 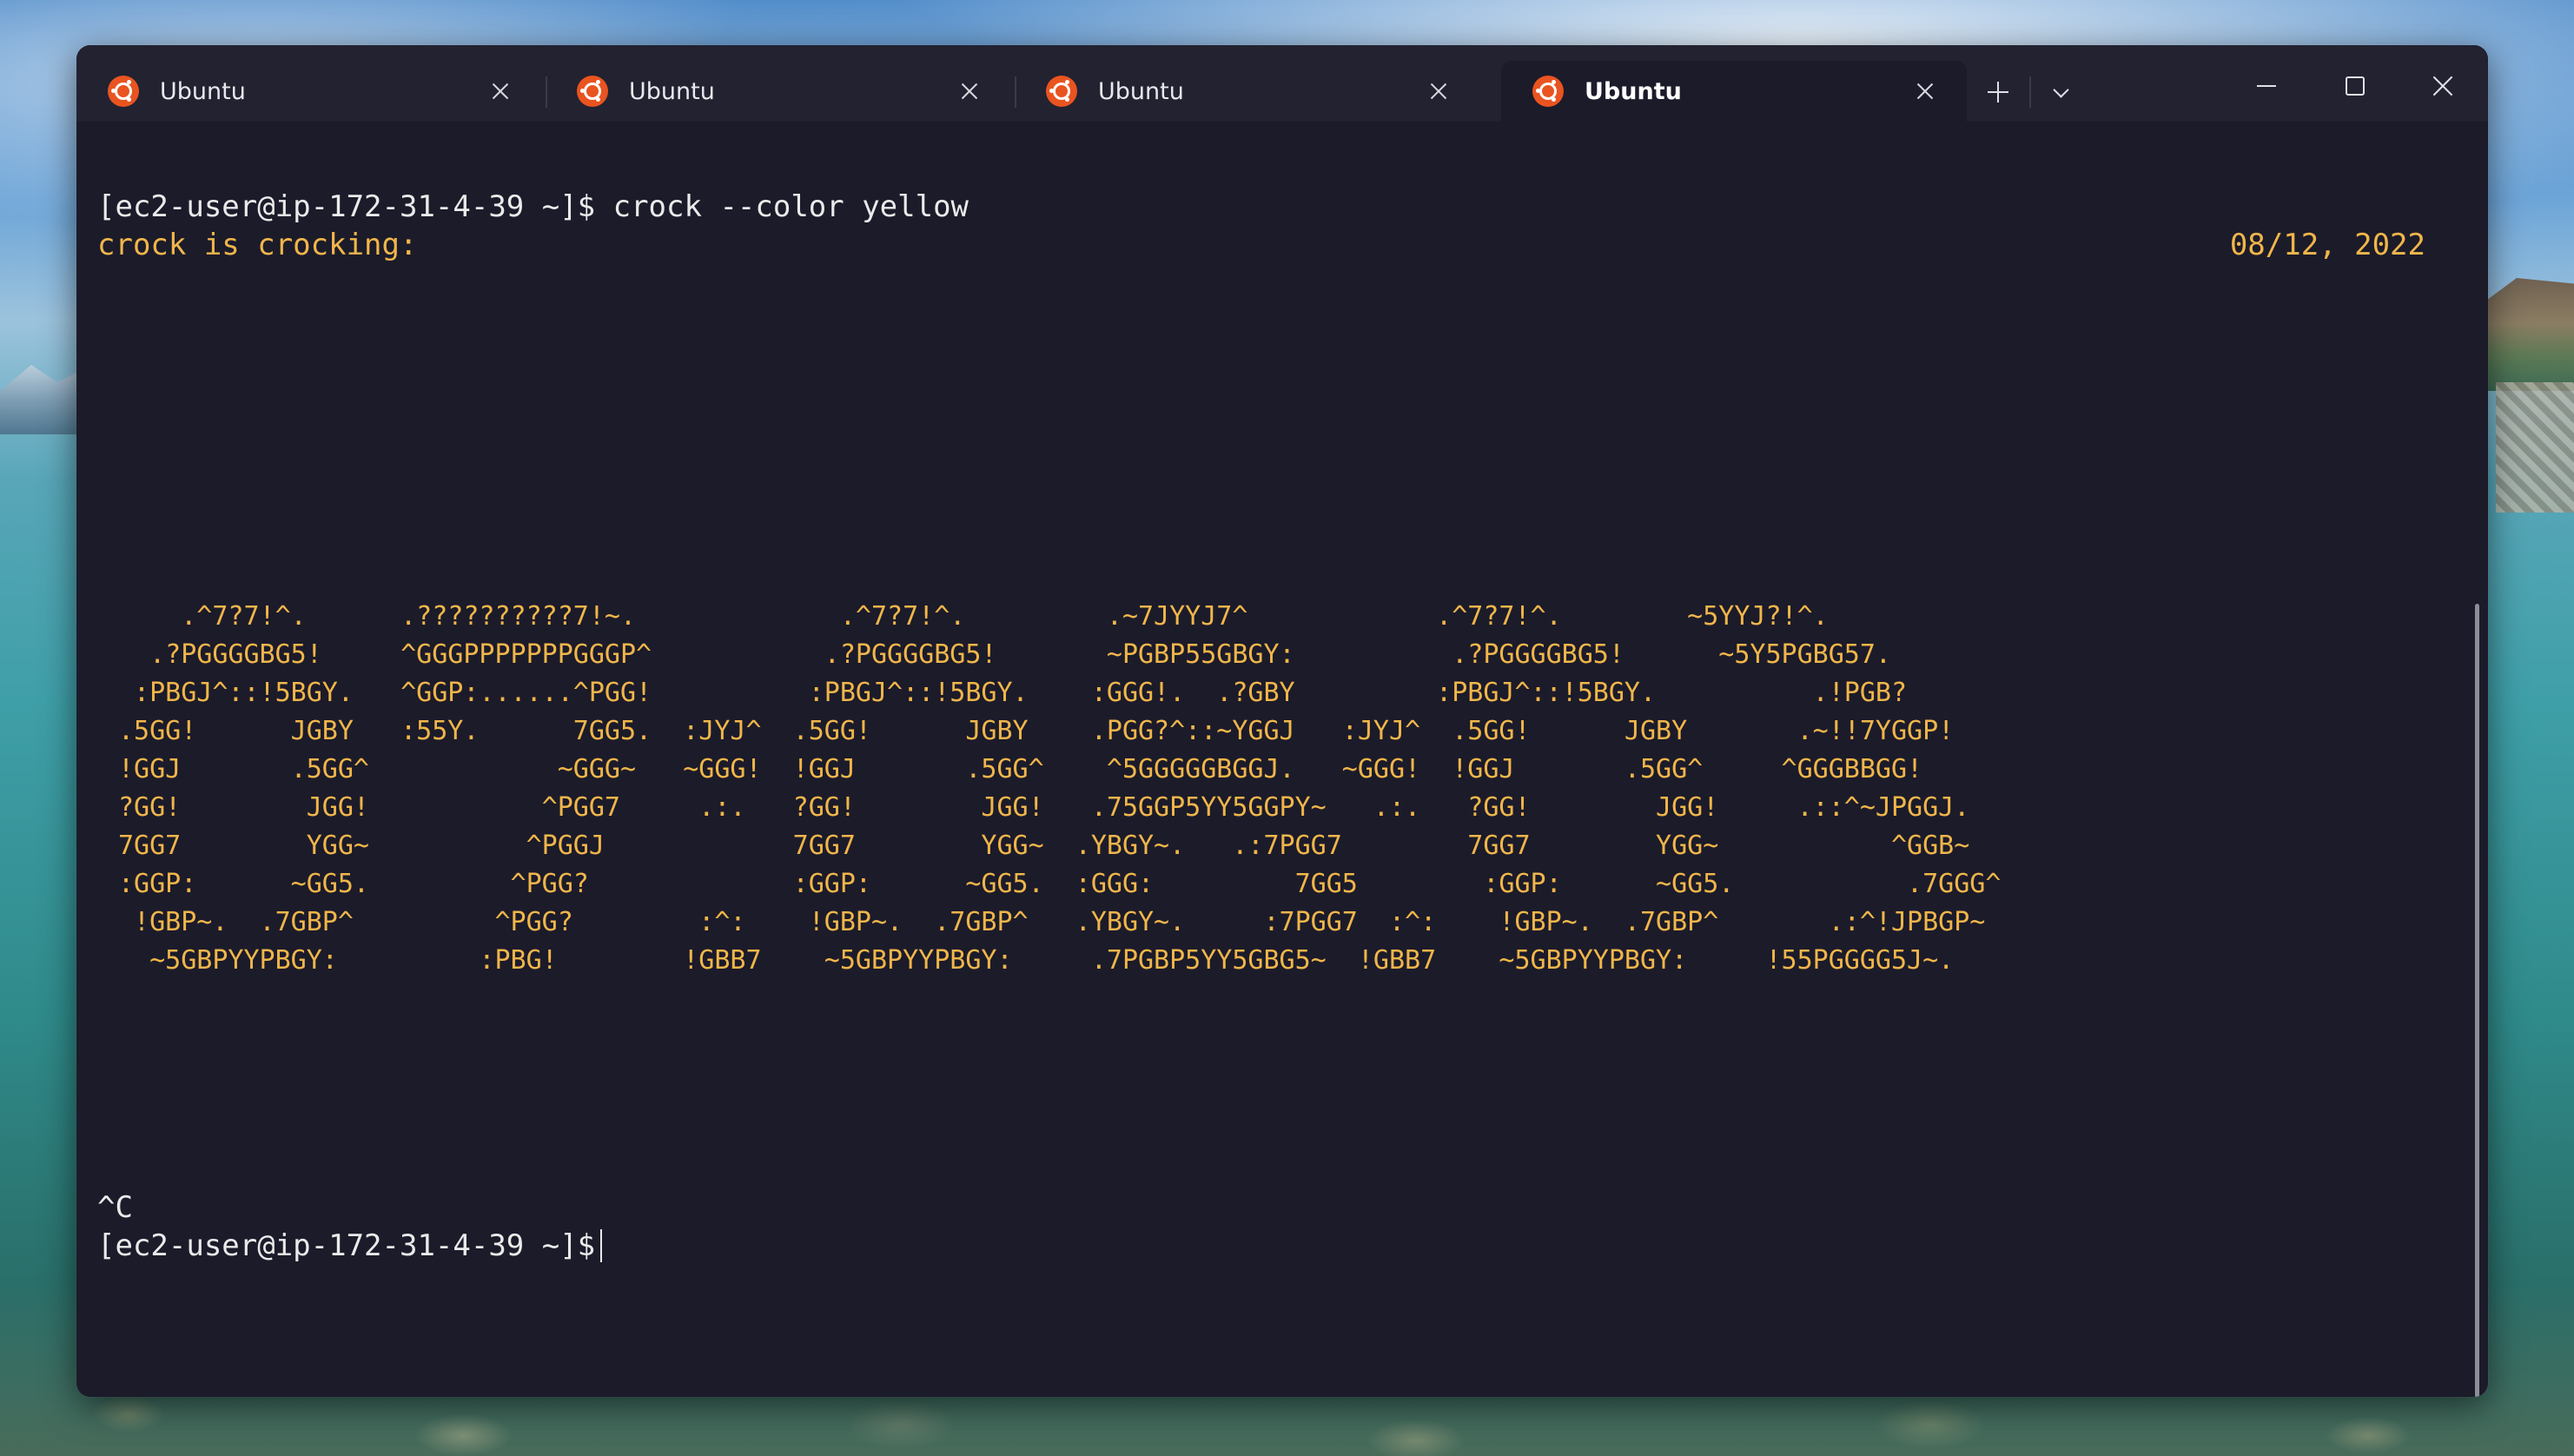 What do you see at coordinates (2327, 245) in the screenshot?
I see `date-display: 08/12, 2022` at bounding box center [2327, 245].